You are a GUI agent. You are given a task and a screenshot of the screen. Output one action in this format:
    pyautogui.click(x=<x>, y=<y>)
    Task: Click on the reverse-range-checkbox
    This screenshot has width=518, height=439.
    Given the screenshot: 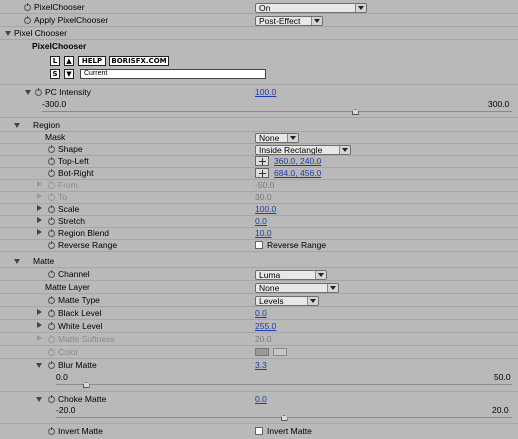 What is the action you would take?
    pyautogui.click(x=259, y=245)
    